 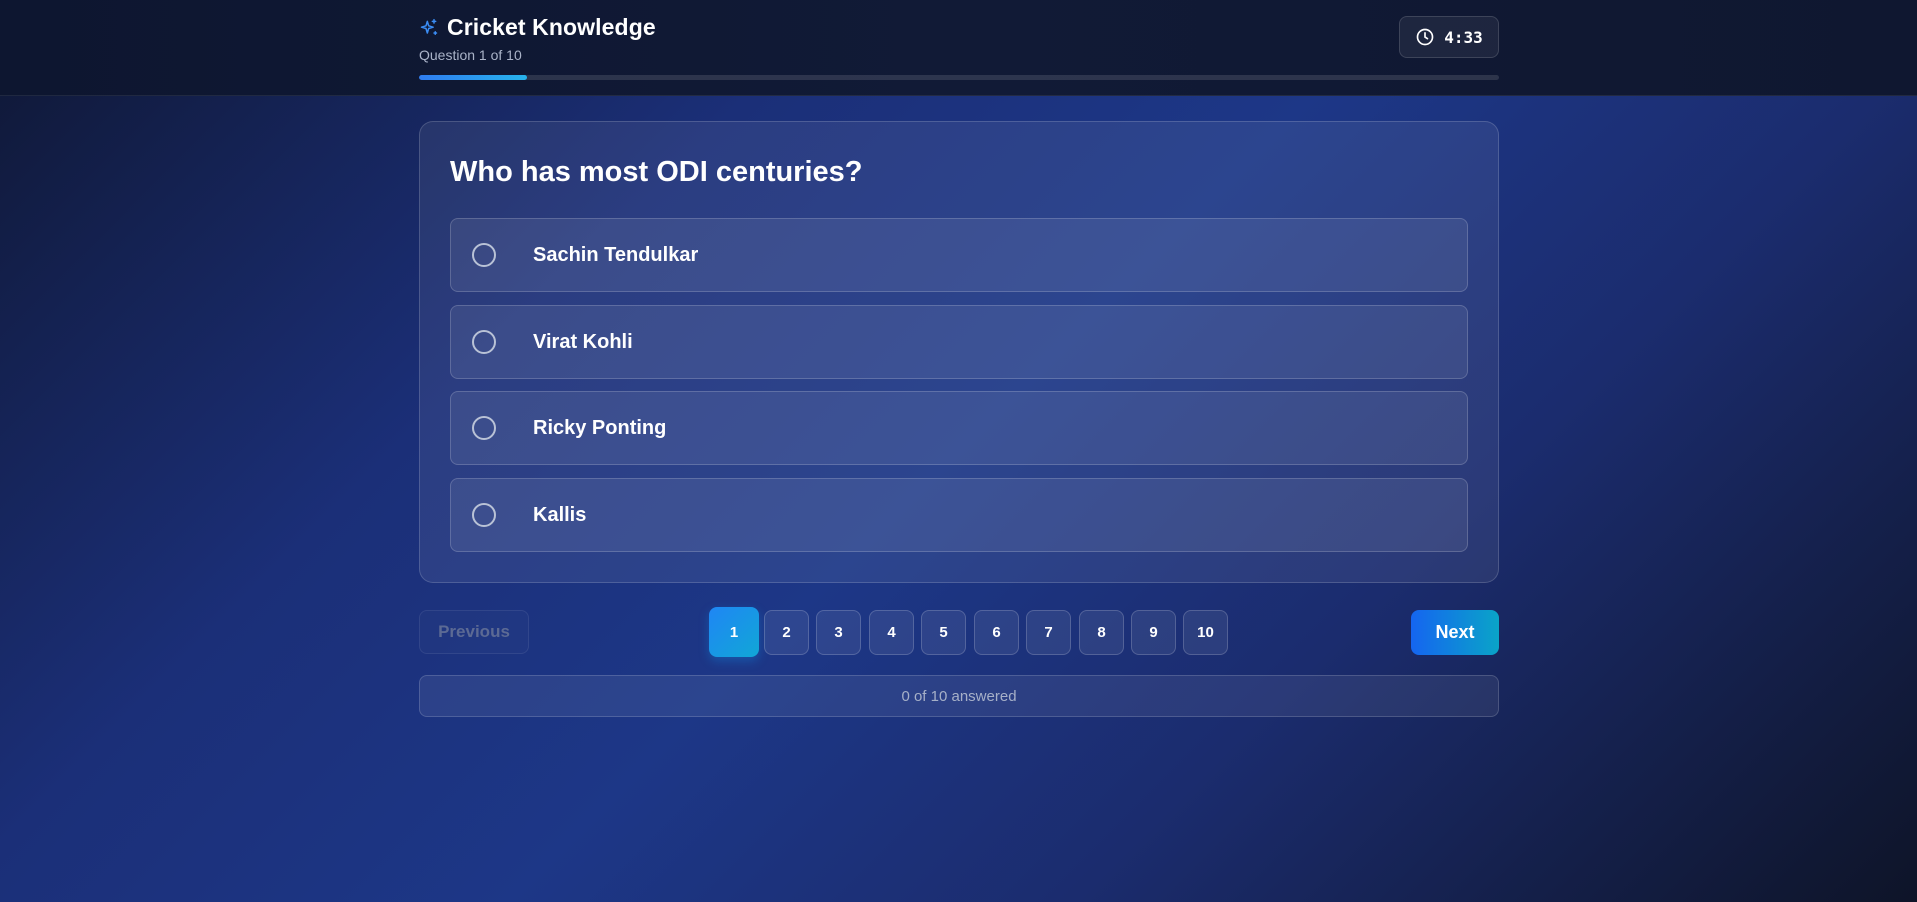 I want to click on title-row: Cricket Knowledge, so click(x=537, y=27).